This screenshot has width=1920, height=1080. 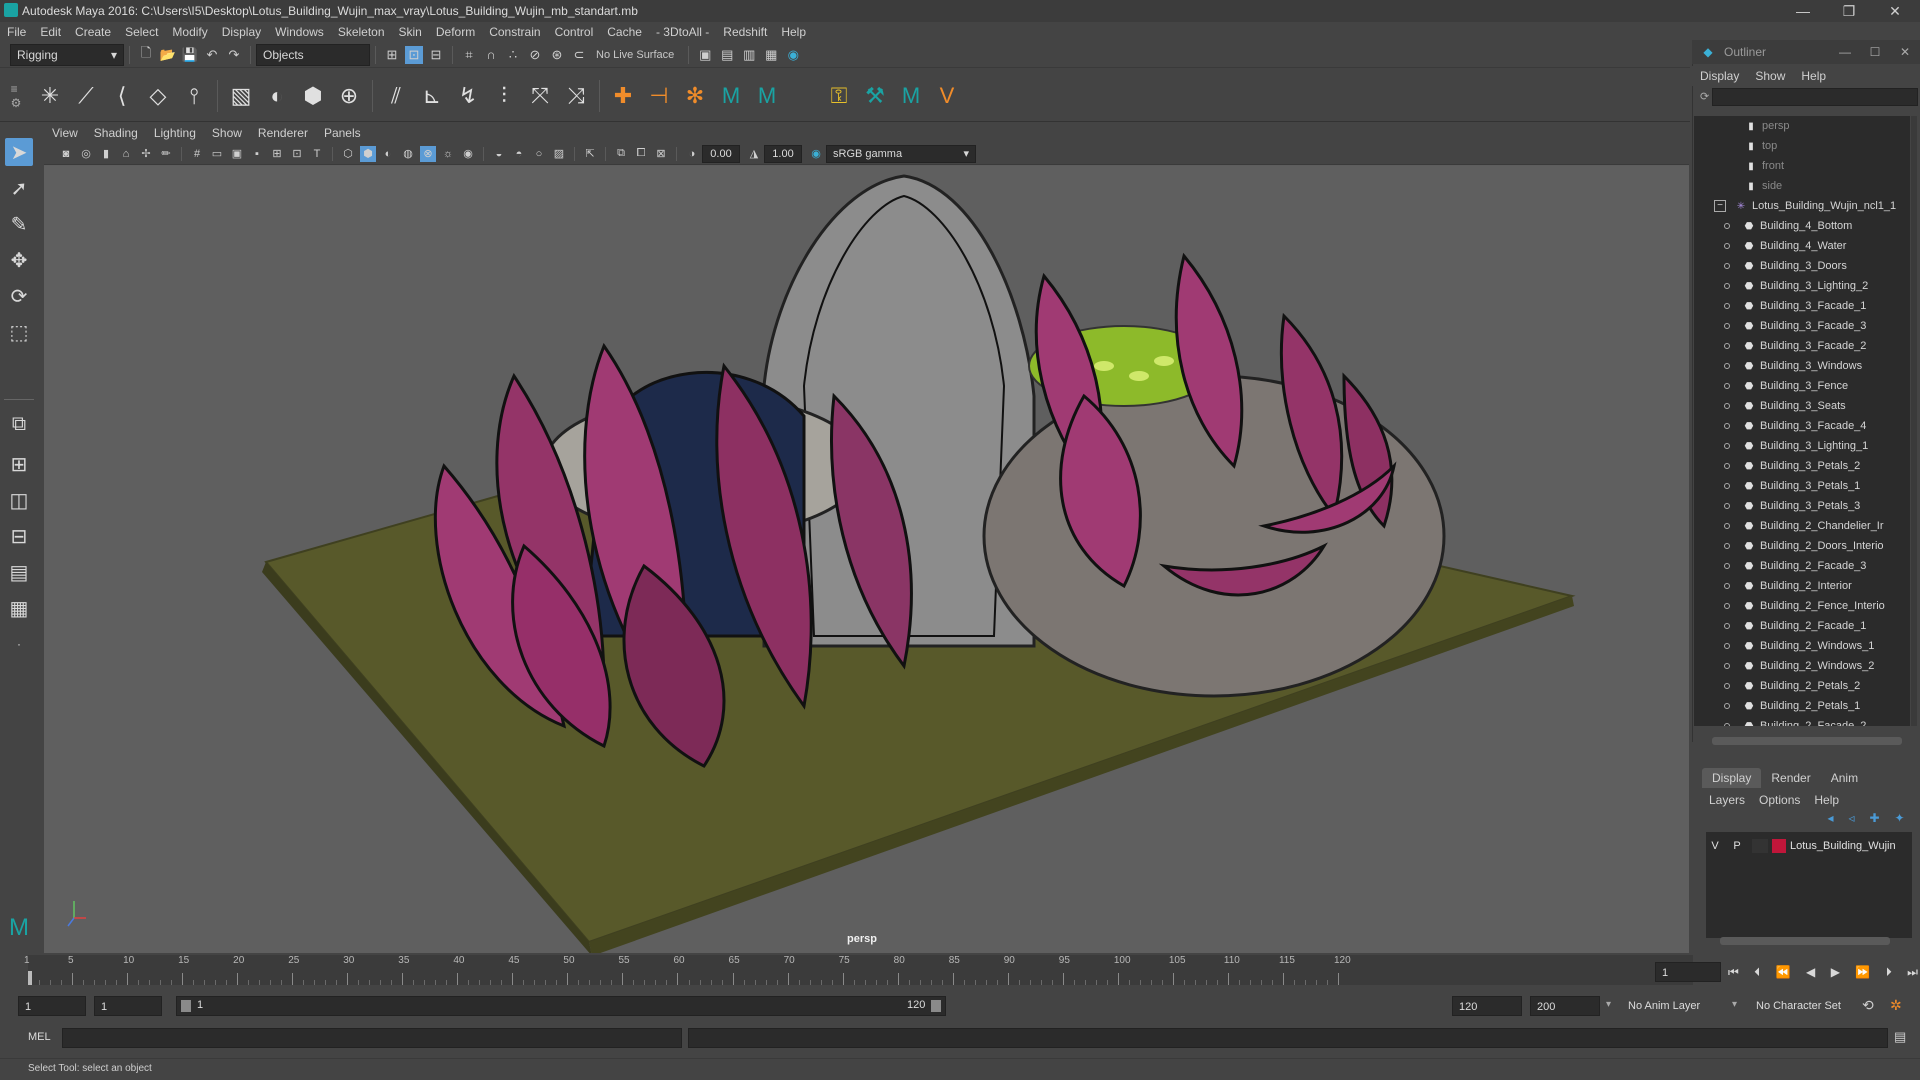 What do you see at coordinates (1565, 1006) in the screenshot?
I see `end-time-field: 200` at bounding box center [1565, 1006].